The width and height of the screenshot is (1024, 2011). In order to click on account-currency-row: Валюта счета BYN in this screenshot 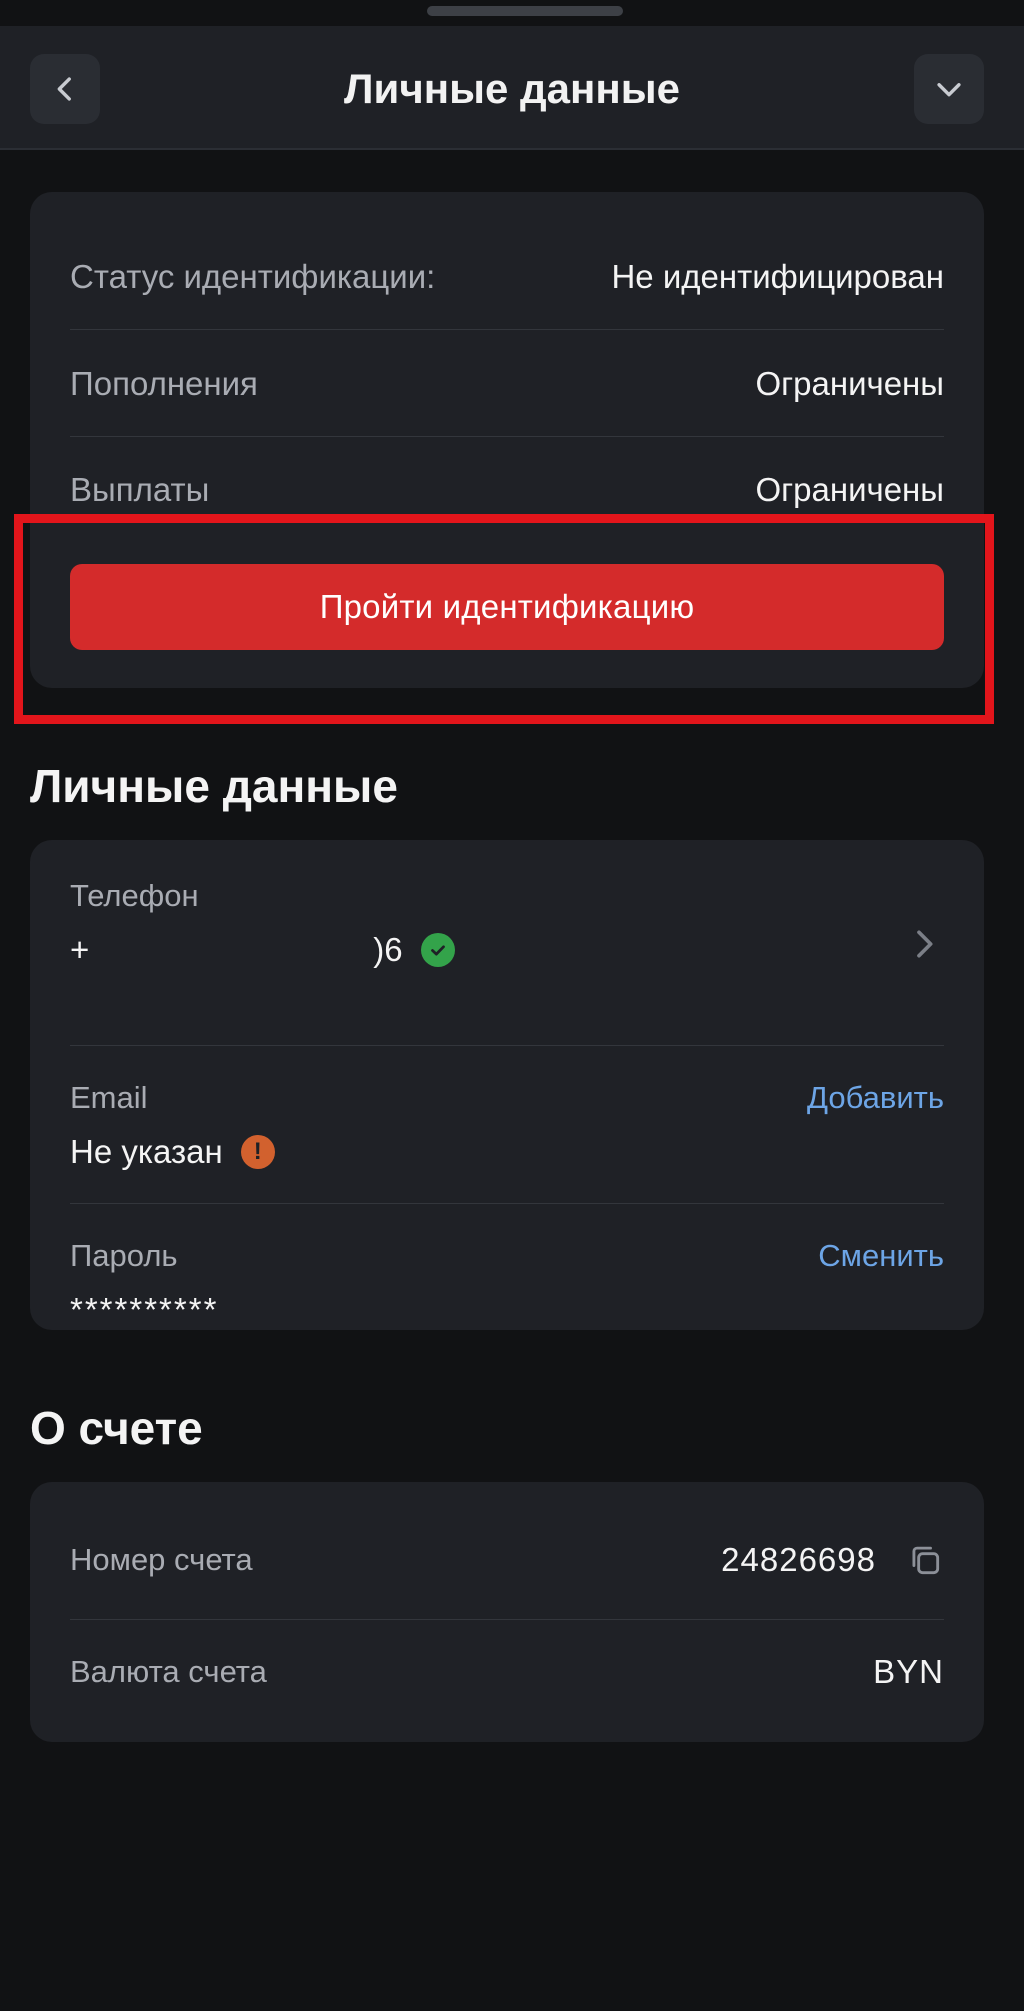, I will do `click(507, 1672)`.